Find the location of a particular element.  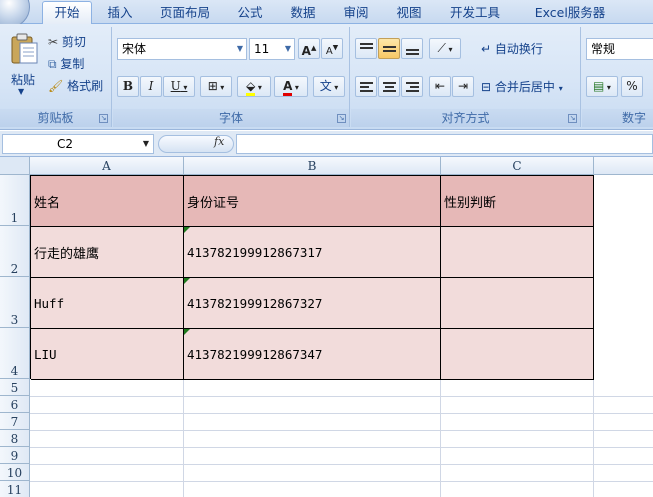

copy-label: 复制 is located at coordinates (72, 64).